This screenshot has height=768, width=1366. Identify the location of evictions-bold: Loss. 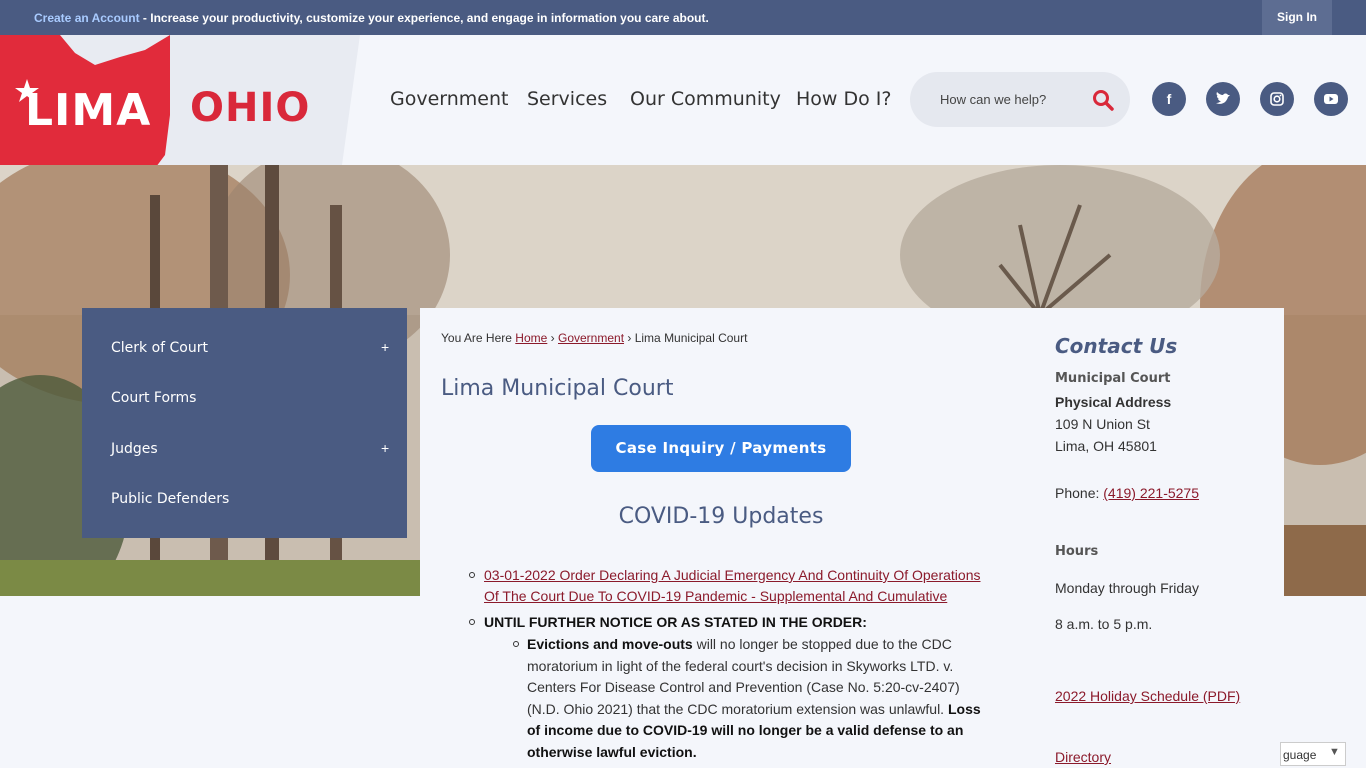
(964, 708).